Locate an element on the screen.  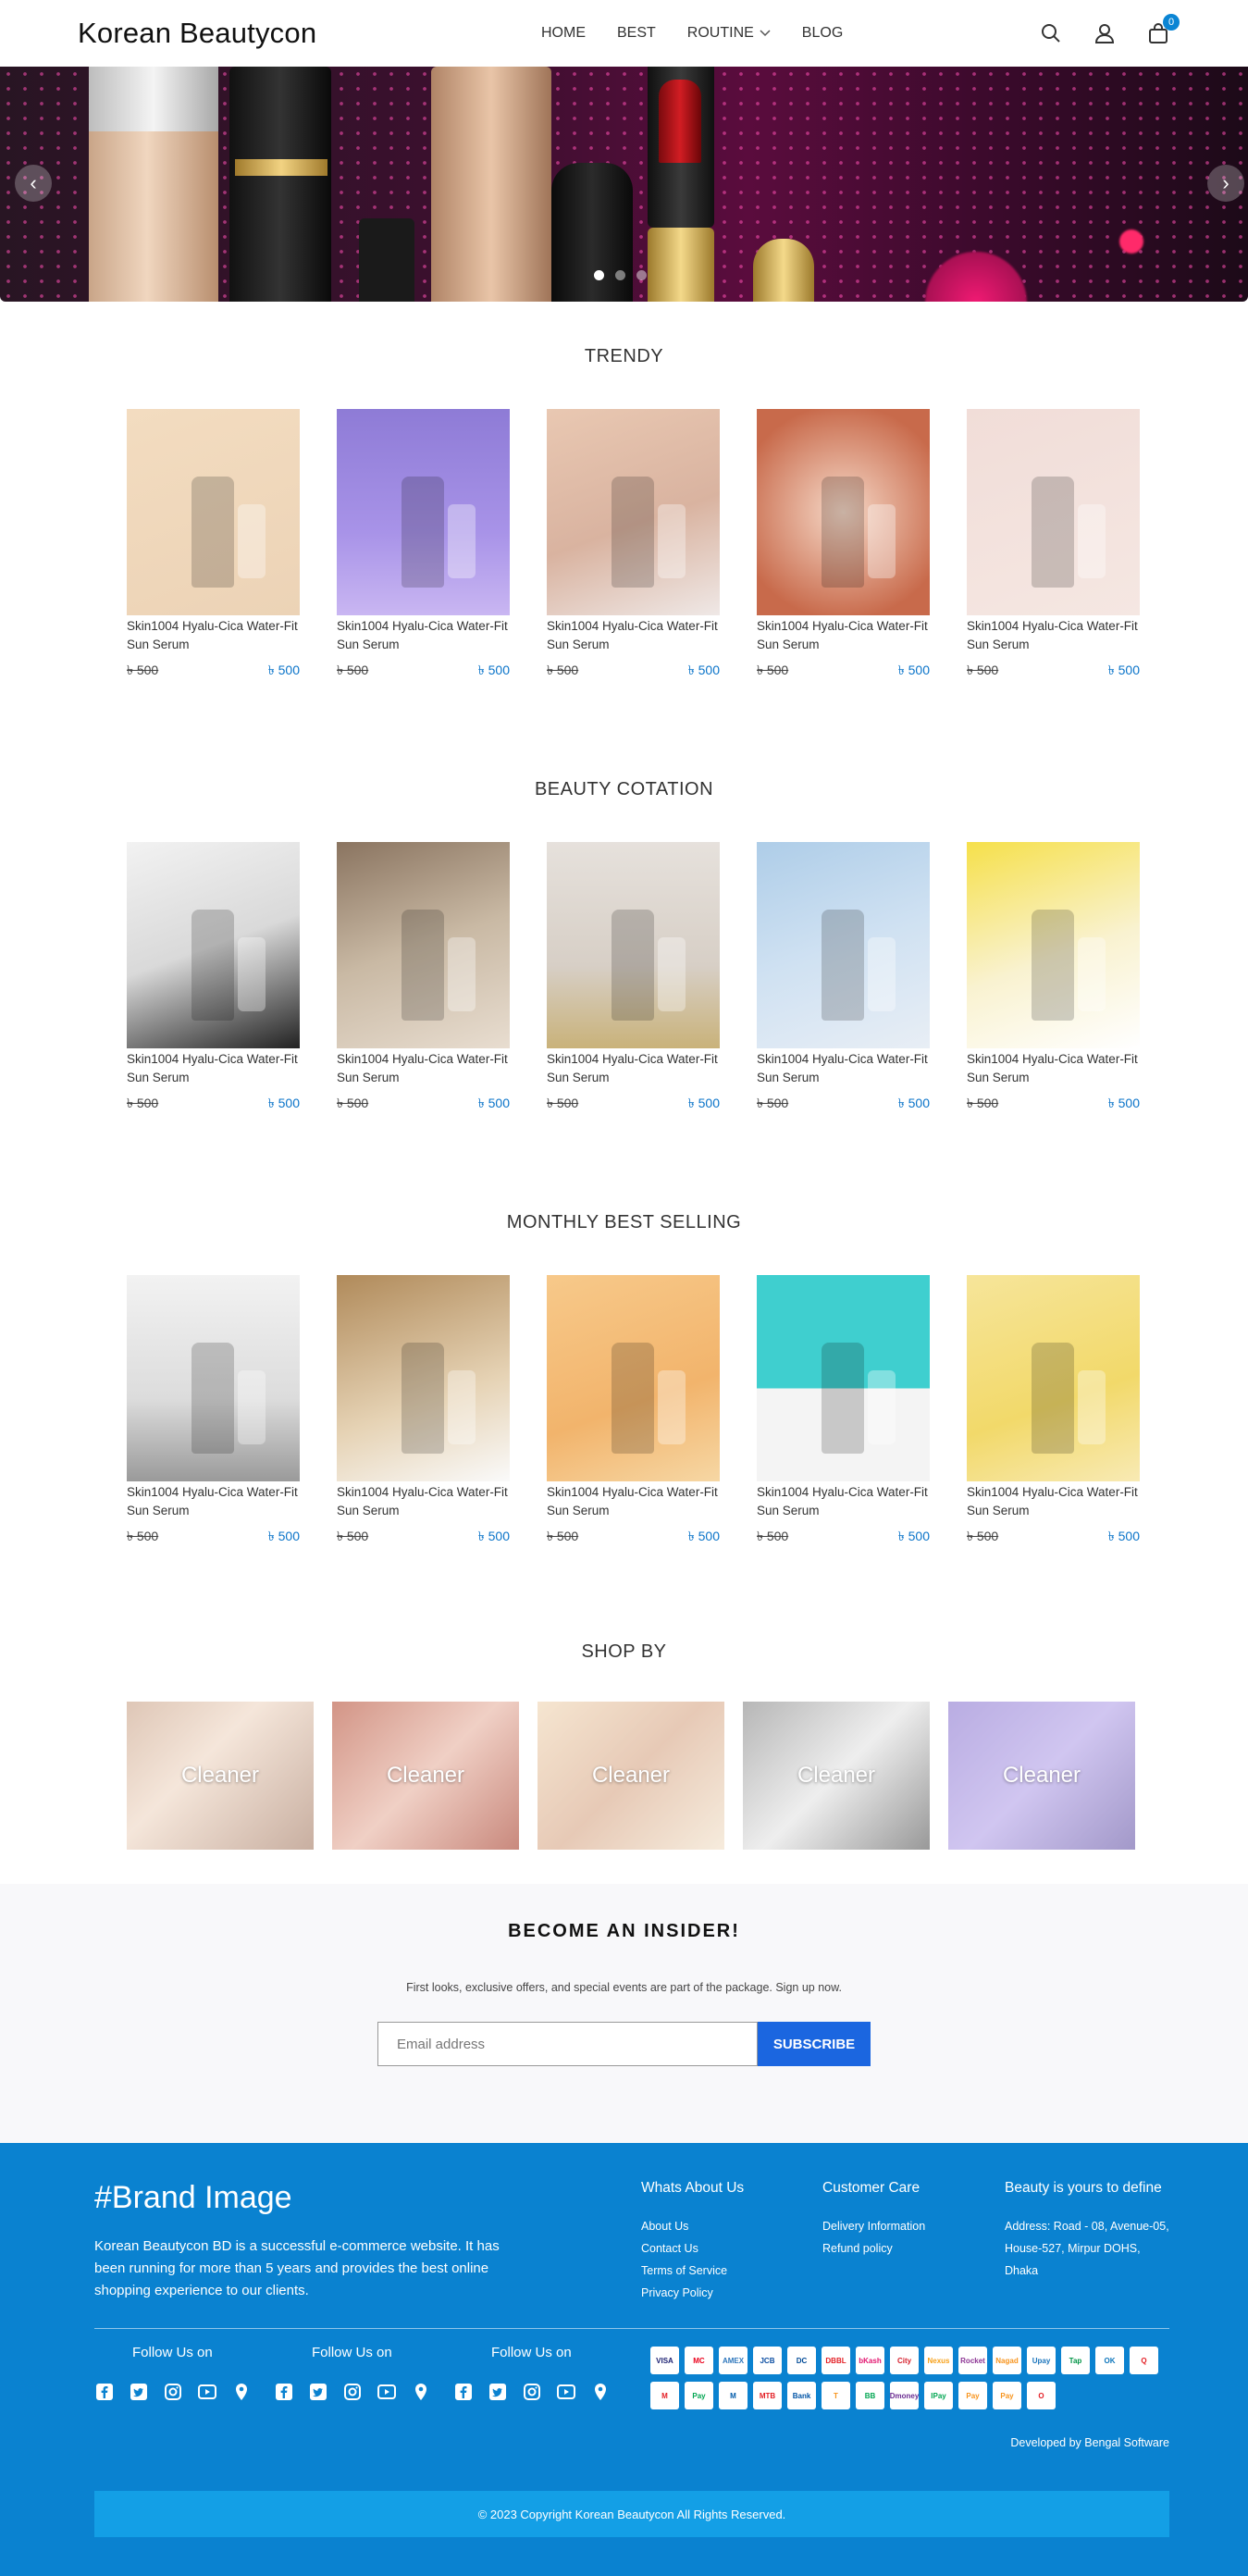
footer-link-privacy: Privacy Policy is located at coordinates (693, 2293).